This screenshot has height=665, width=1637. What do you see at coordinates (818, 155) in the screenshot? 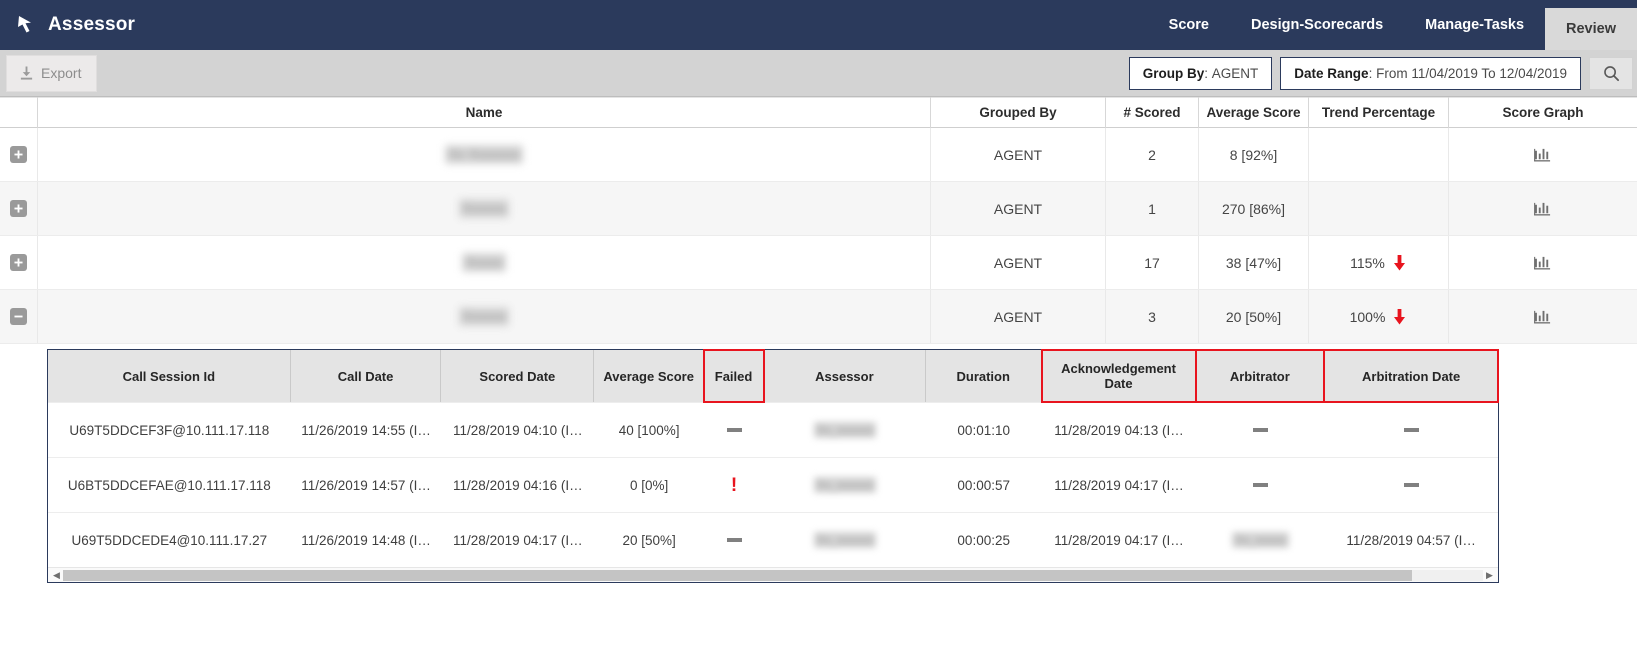
I see `table-row: Xx Xxxxxxx AGENT 2 8 [92%]` at bounding box center [818, 155].